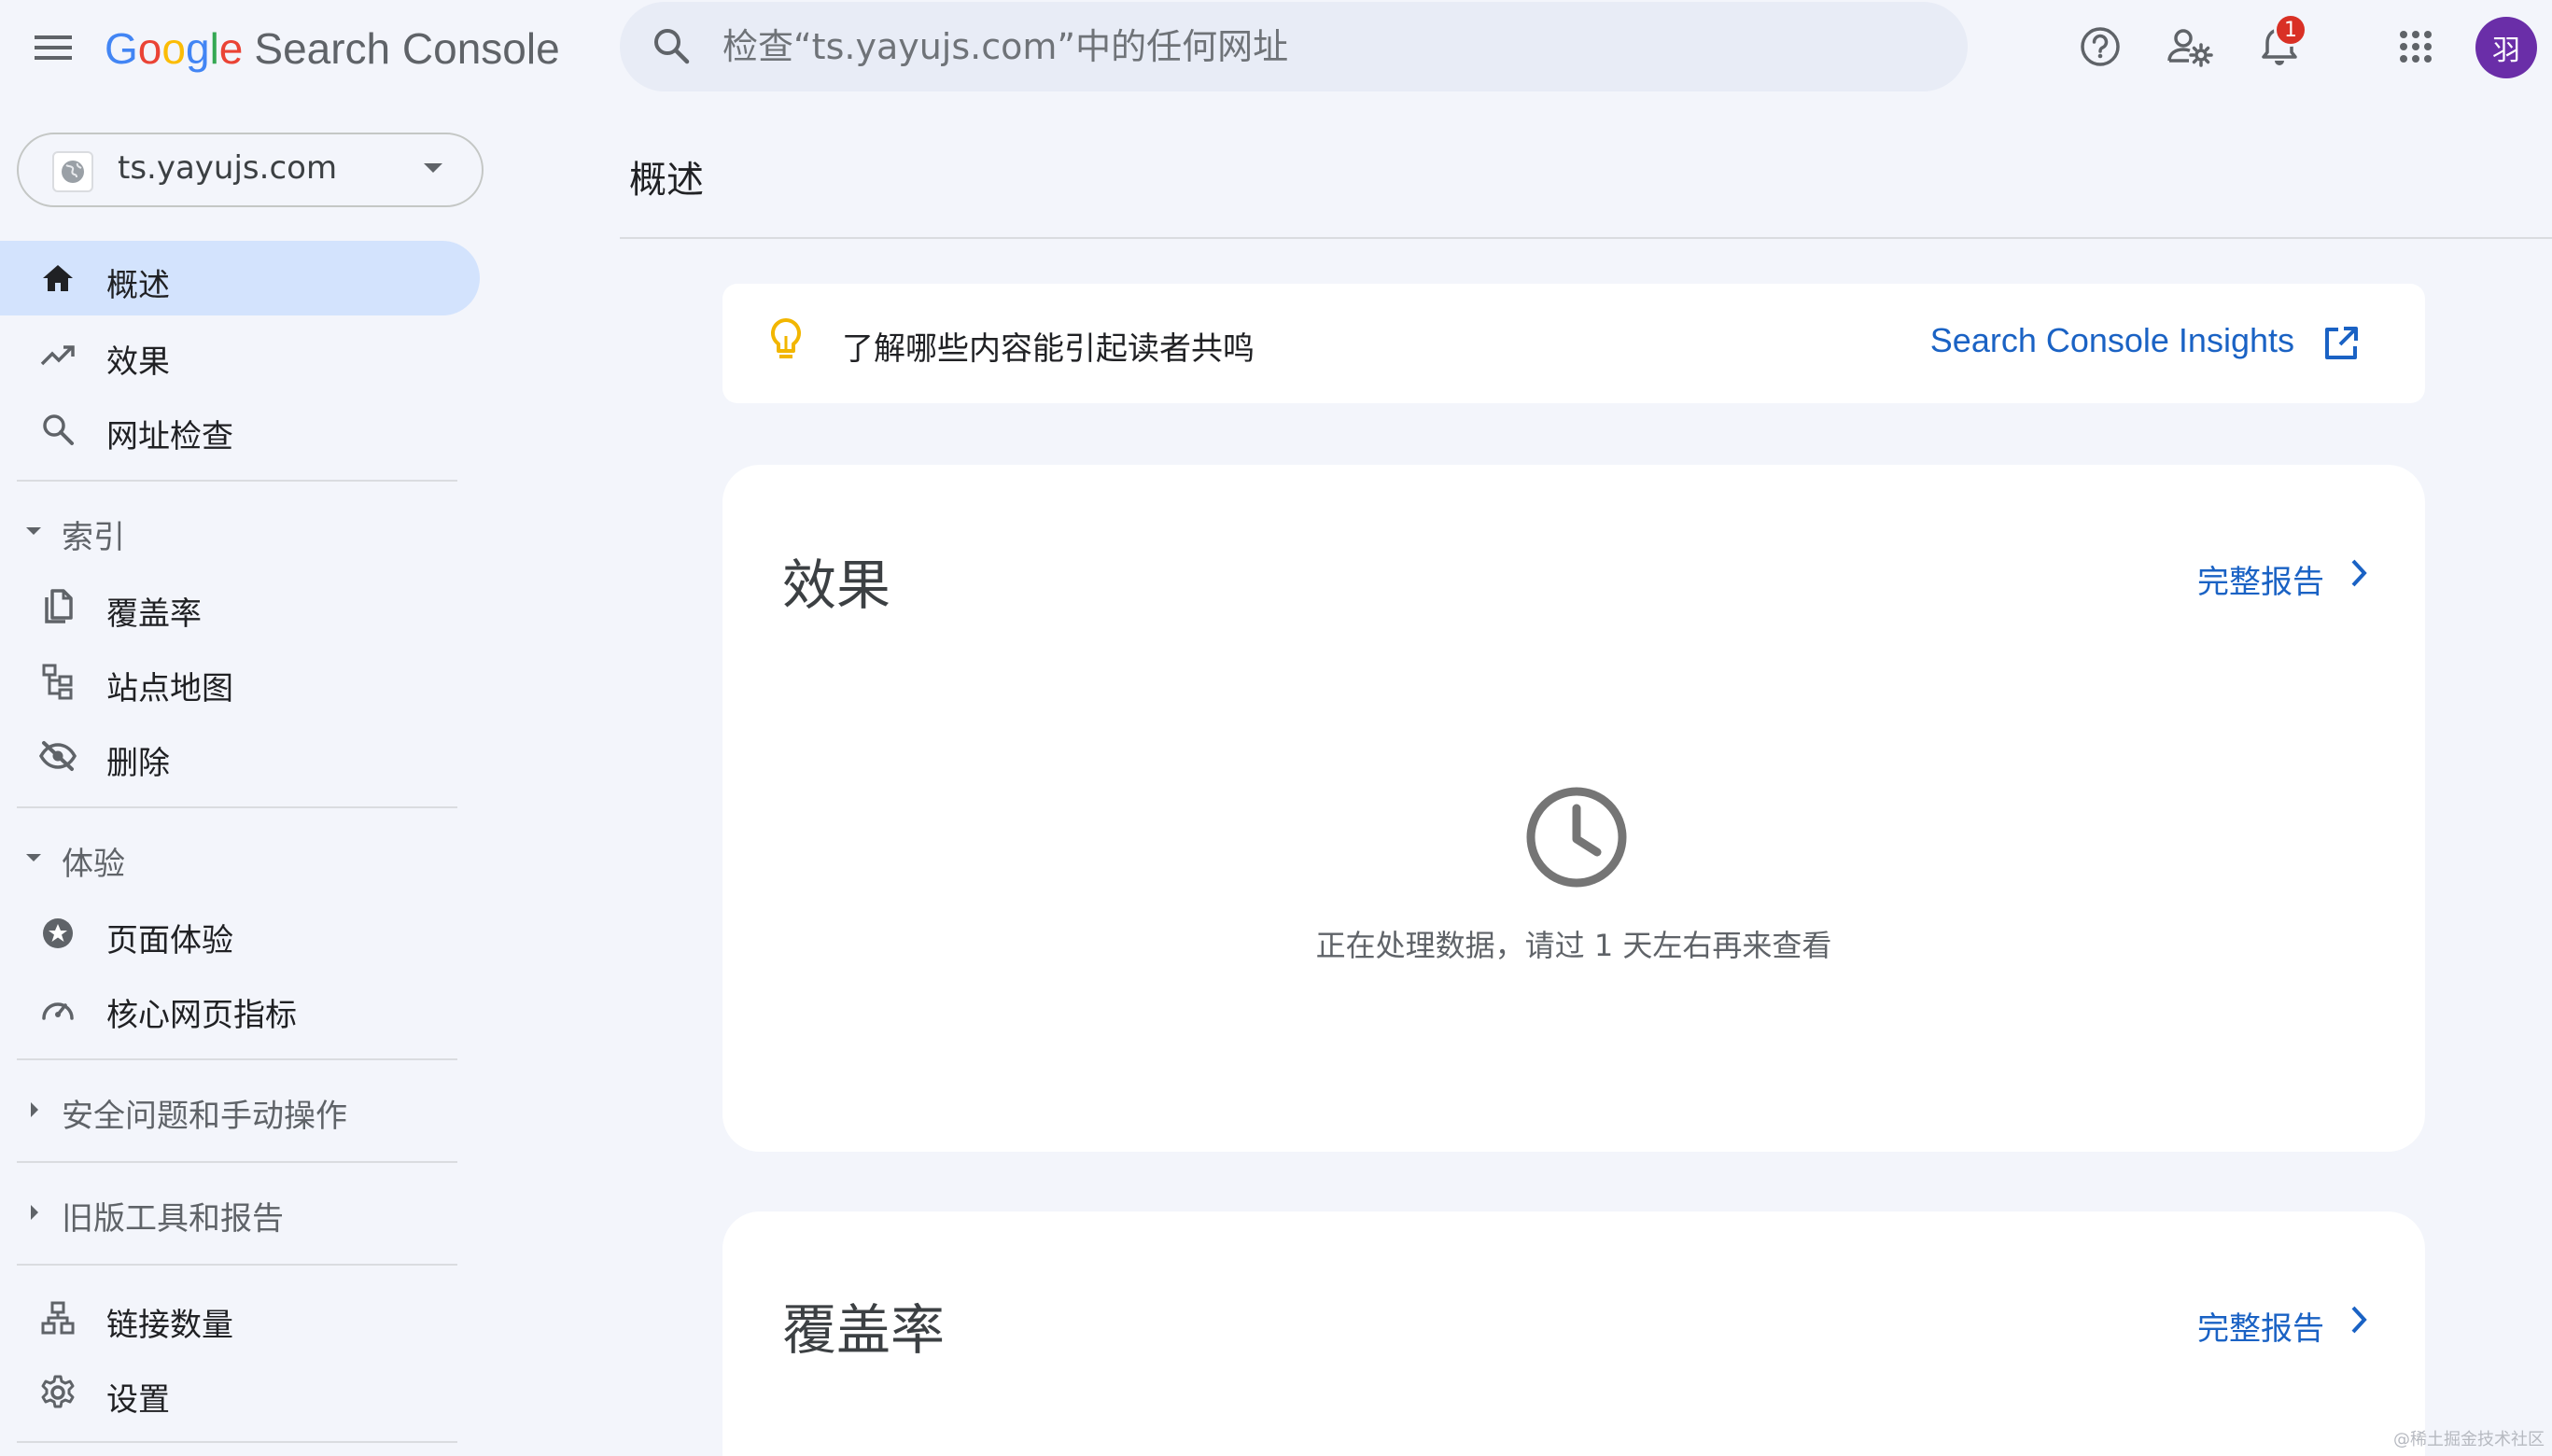 The image size is (2552, 1456). I want to click on coverage-card: 覆盖率 完整报告, so click(1573, 1333).